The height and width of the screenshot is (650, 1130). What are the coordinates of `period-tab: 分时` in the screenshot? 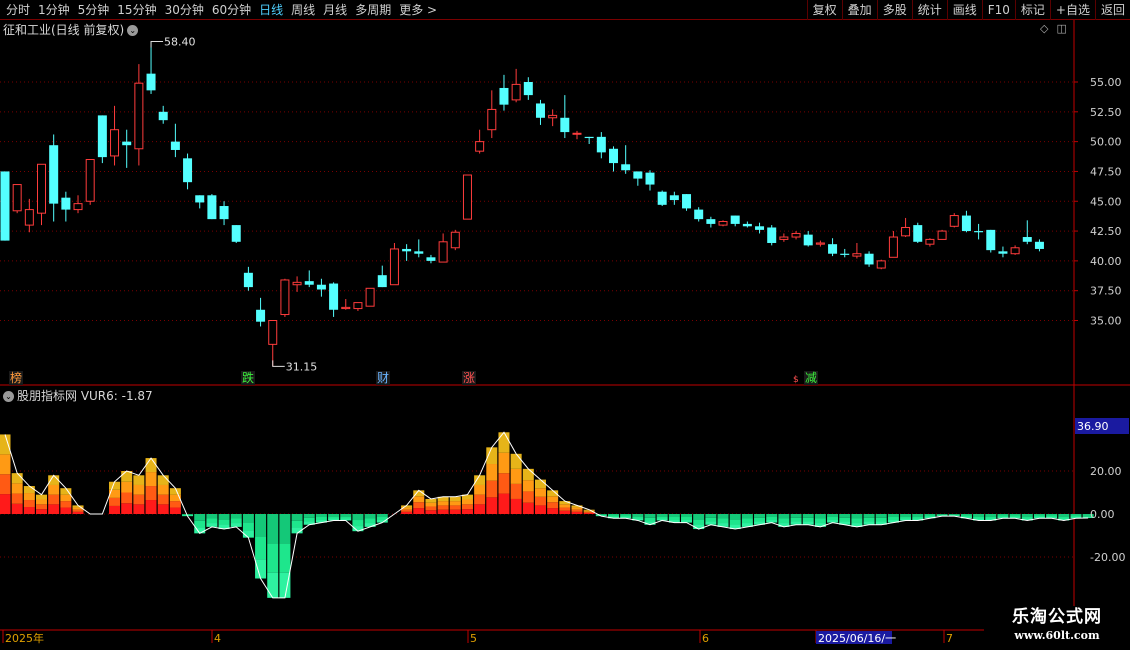 It's located at (18, 10).